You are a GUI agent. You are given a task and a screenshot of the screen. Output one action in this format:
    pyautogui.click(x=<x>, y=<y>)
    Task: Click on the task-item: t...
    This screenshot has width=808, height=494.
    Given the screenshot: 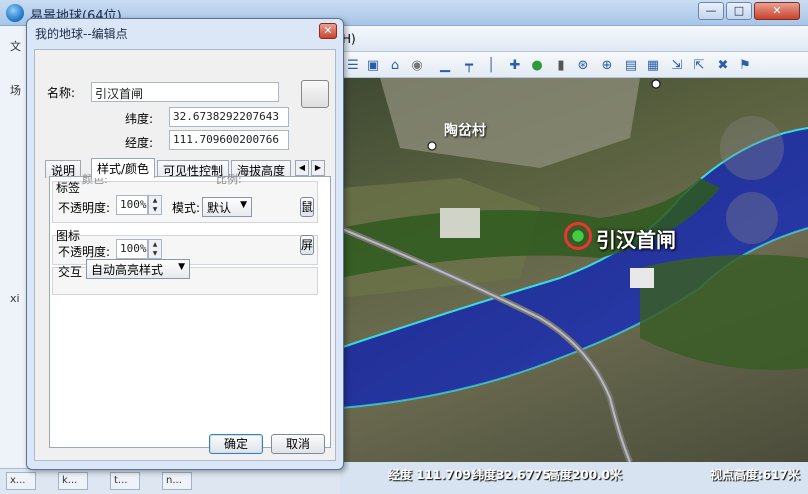 What is the action you would take?
    pyautogui.click(x=125, y=481)
    